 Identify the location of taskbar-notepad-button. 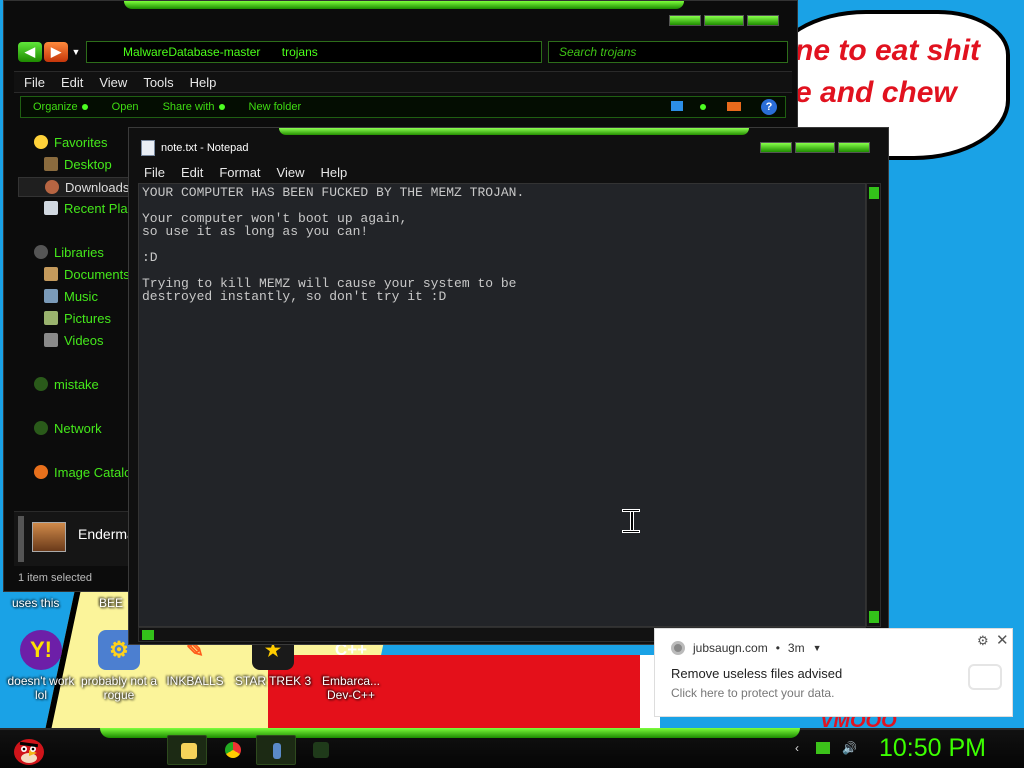
(276, 750).